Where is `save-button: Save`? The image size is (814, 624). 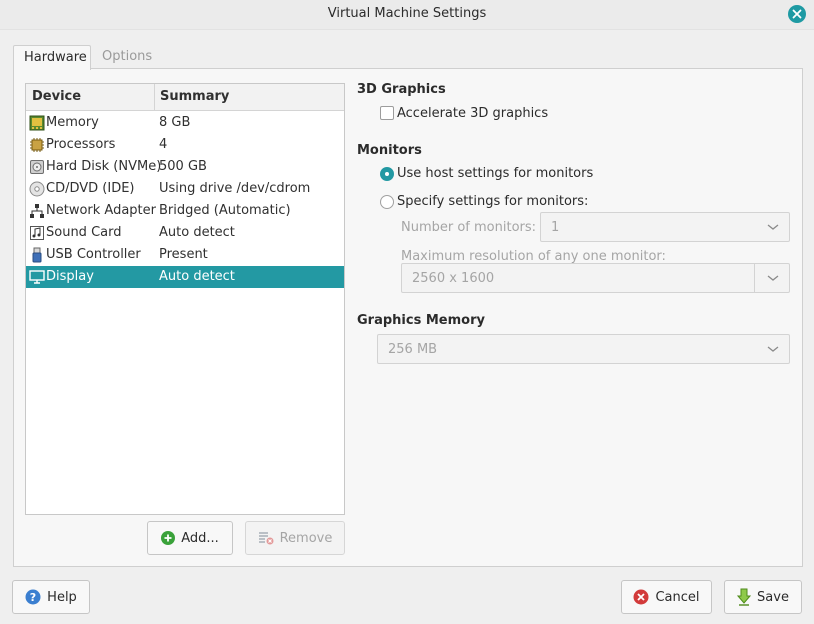
save-button: Save is located at coordinates (763, 597).